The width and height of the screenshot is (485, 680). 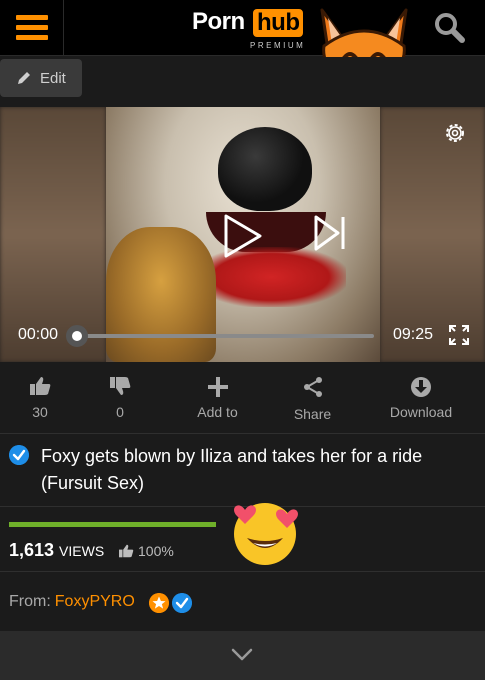 I want to click on edit-bar: Edit, so click(x=242, y=82).